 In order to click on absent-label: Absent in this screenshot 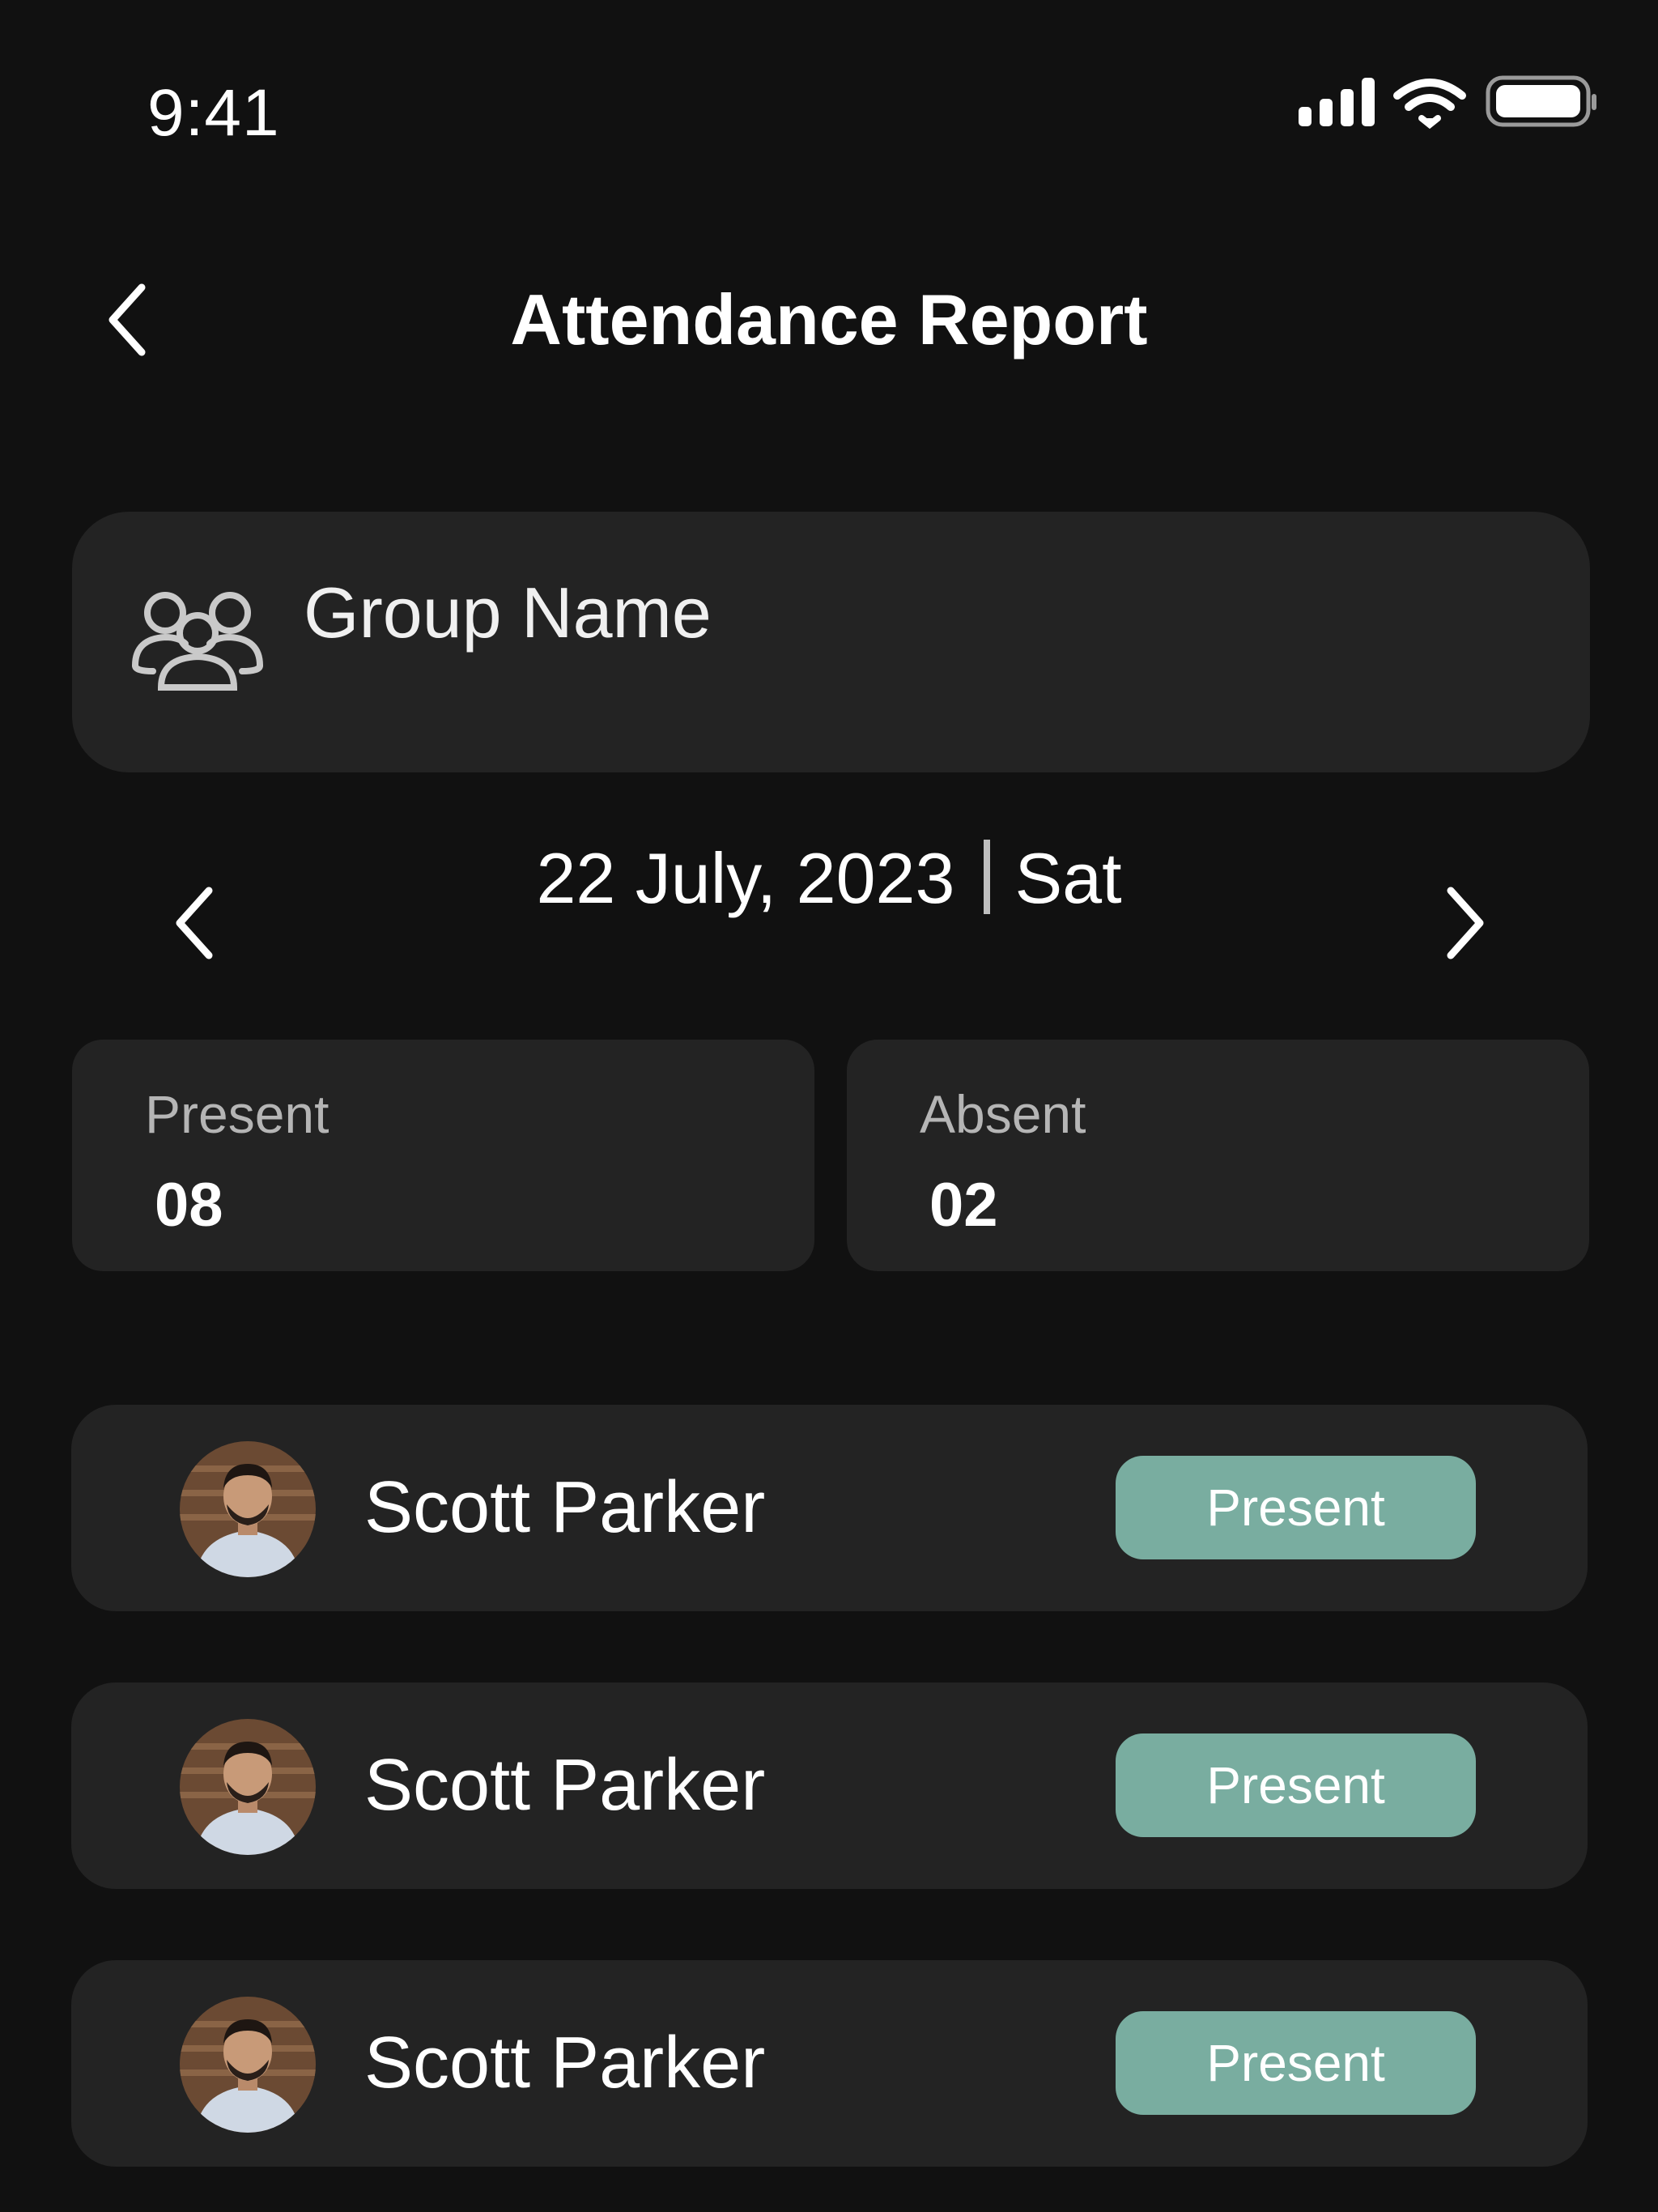, I will do `click(1003, 1114)`.